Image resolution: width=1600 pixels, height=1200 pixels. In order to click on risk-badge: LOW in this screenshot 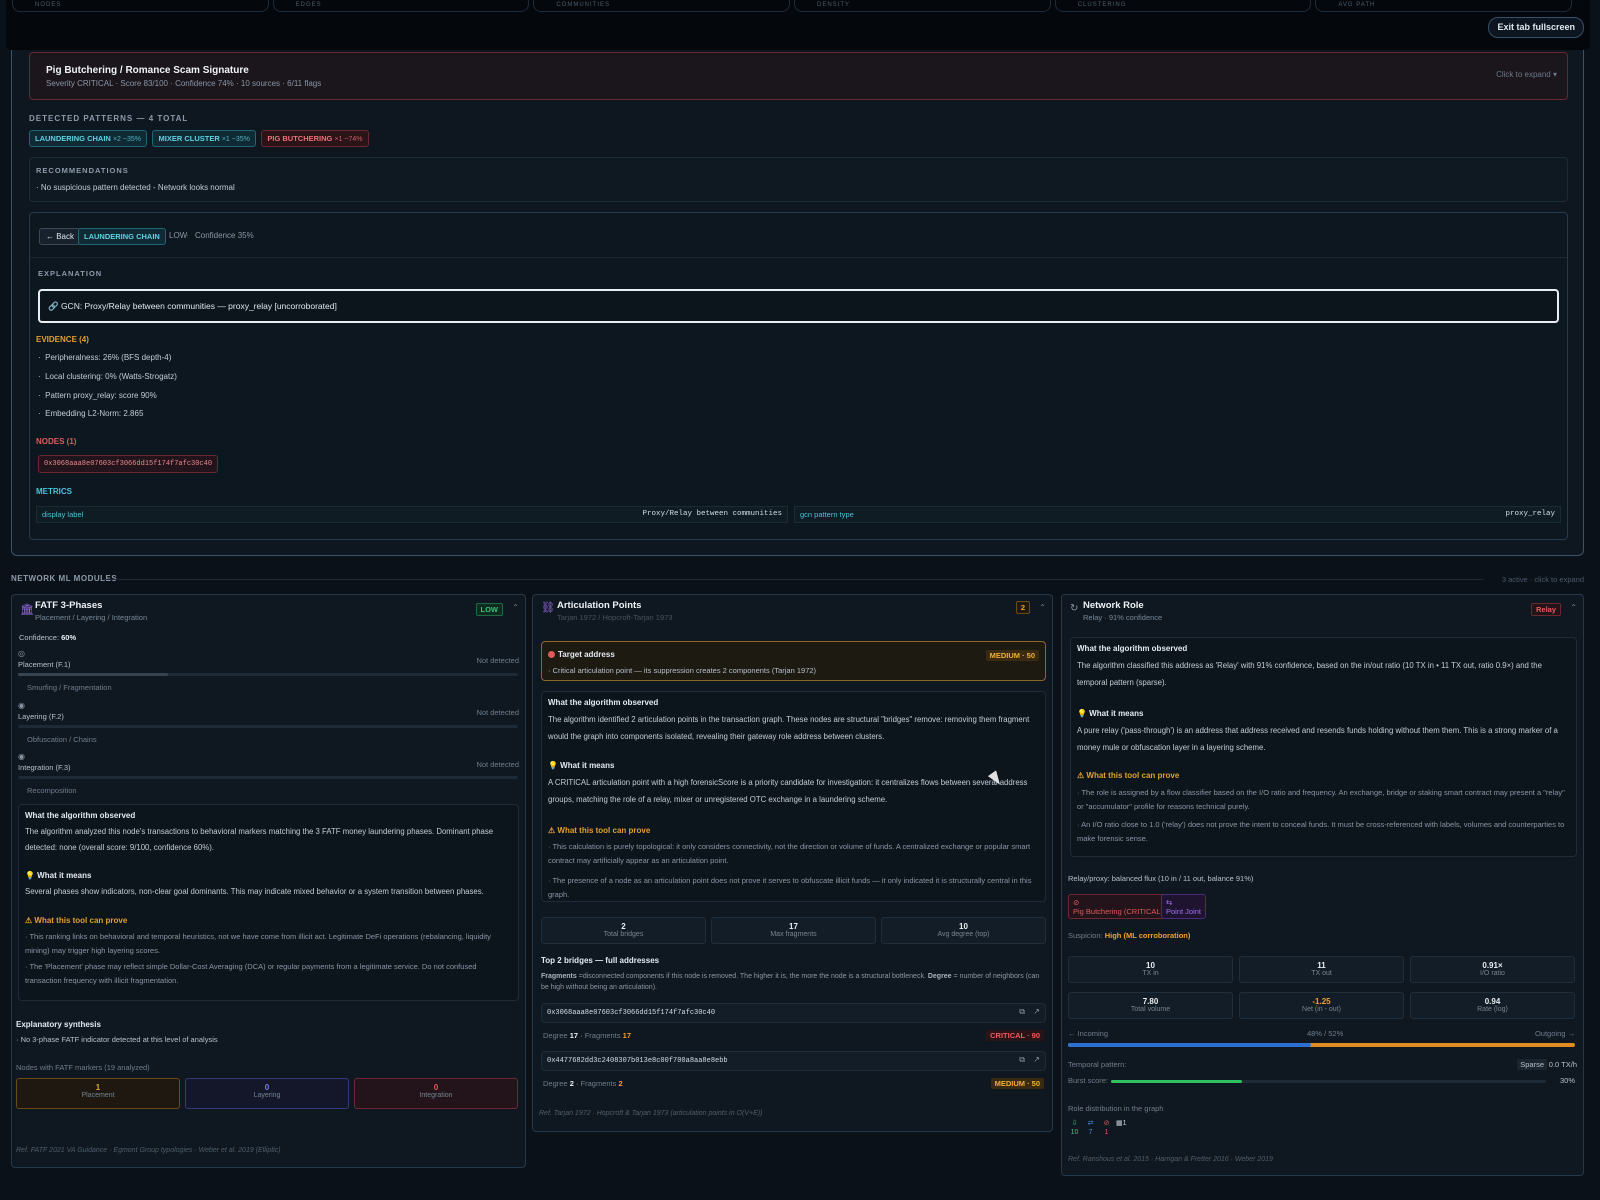, I will do `click(489, 609)`.